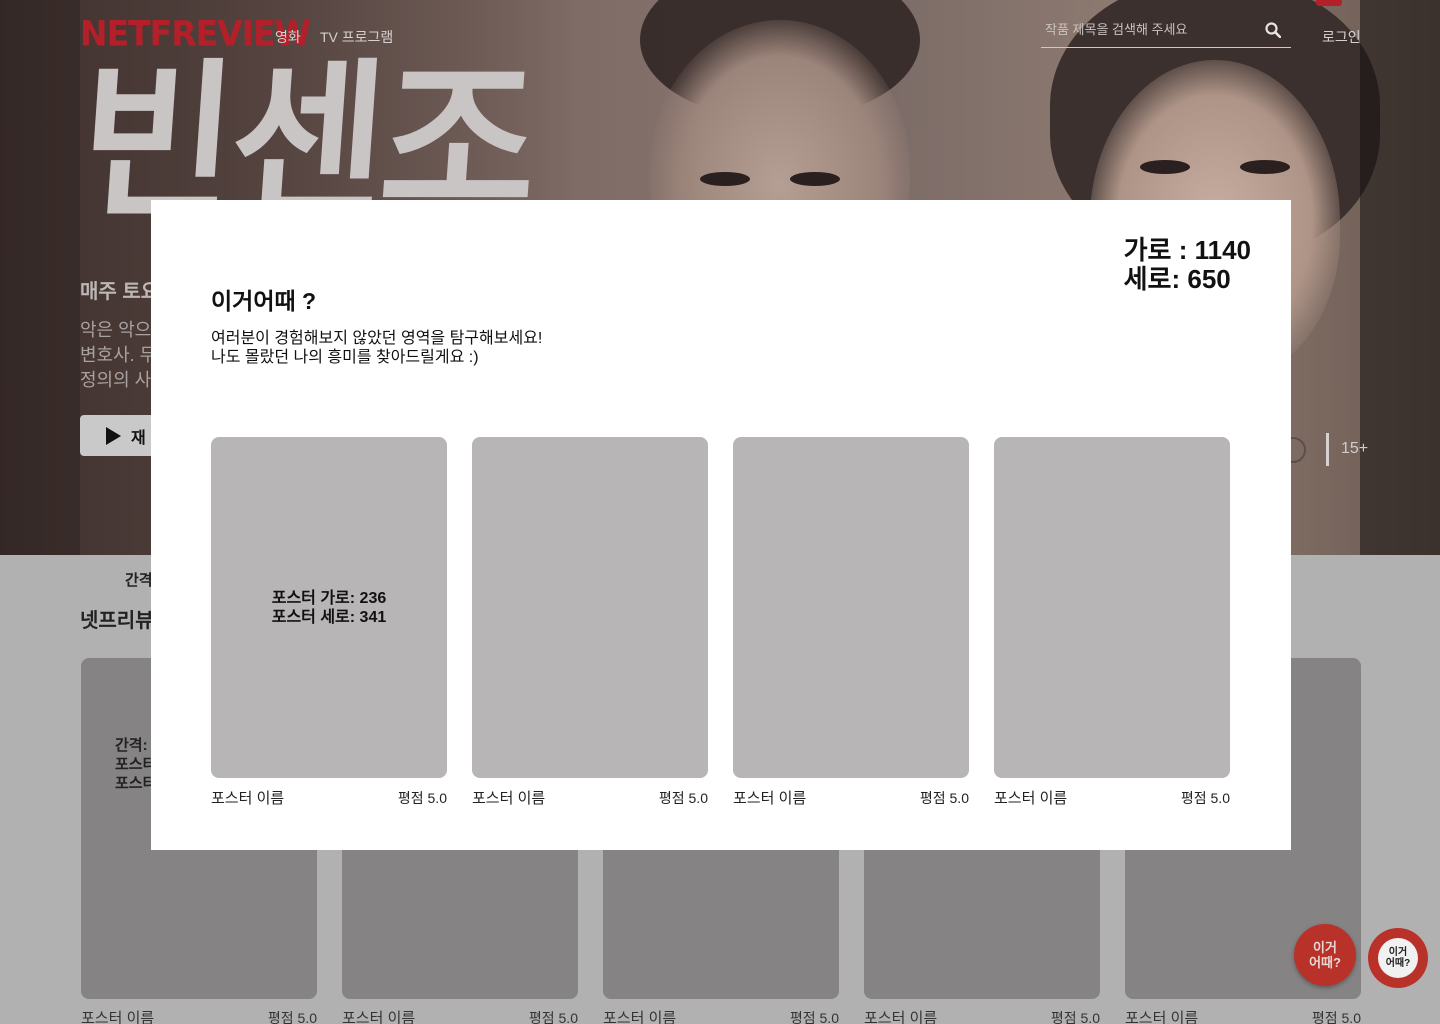  I want to click on modal-title: 이거어때 ?, so click(264, 301).